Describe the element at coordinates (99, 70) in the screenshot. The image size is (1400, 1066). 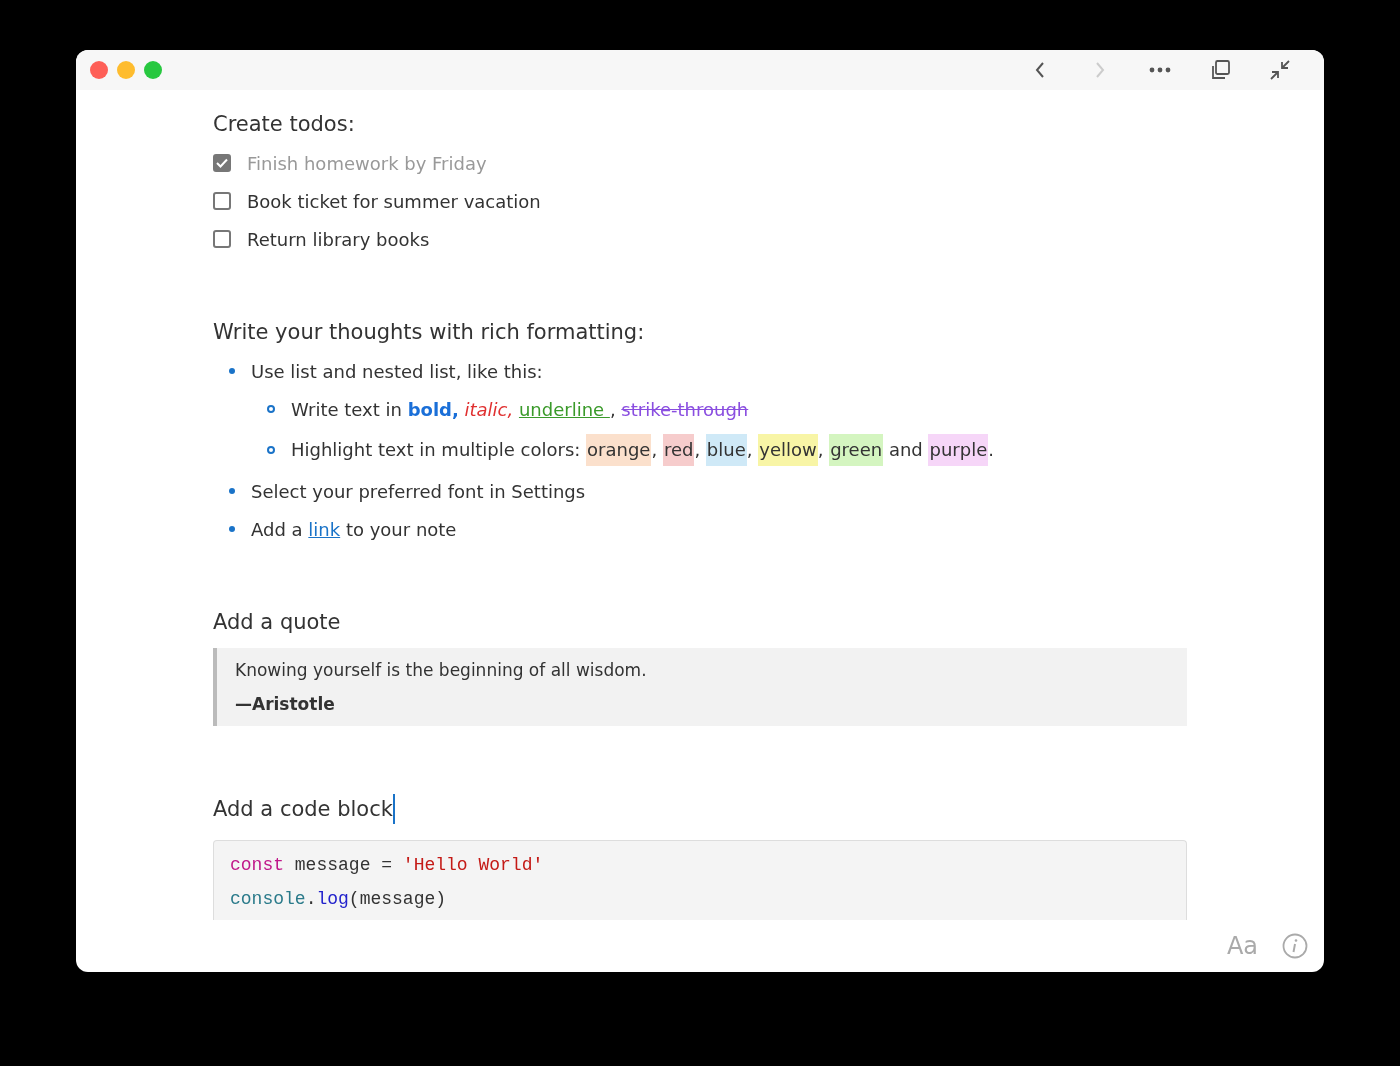
I see `close-button` at that location.